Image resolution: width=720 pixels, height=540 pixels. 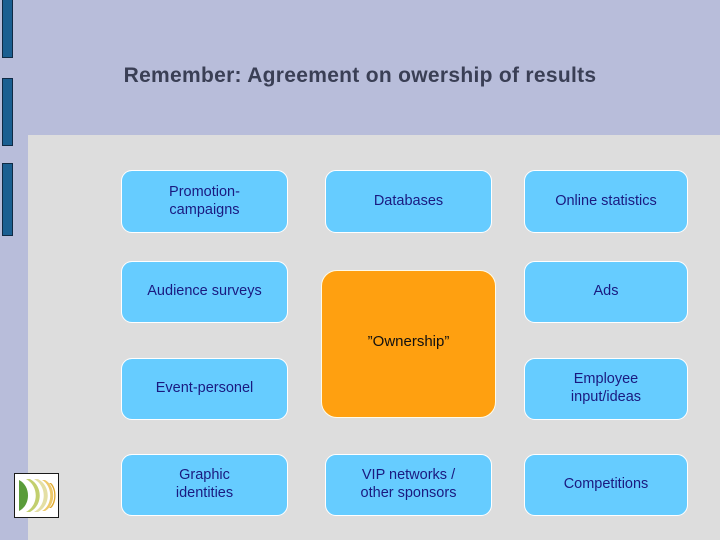 What do you see at coordinates (204, 493) in the screenshot?
I see `node-label-line2: identities` at bounding box center [204, 493].